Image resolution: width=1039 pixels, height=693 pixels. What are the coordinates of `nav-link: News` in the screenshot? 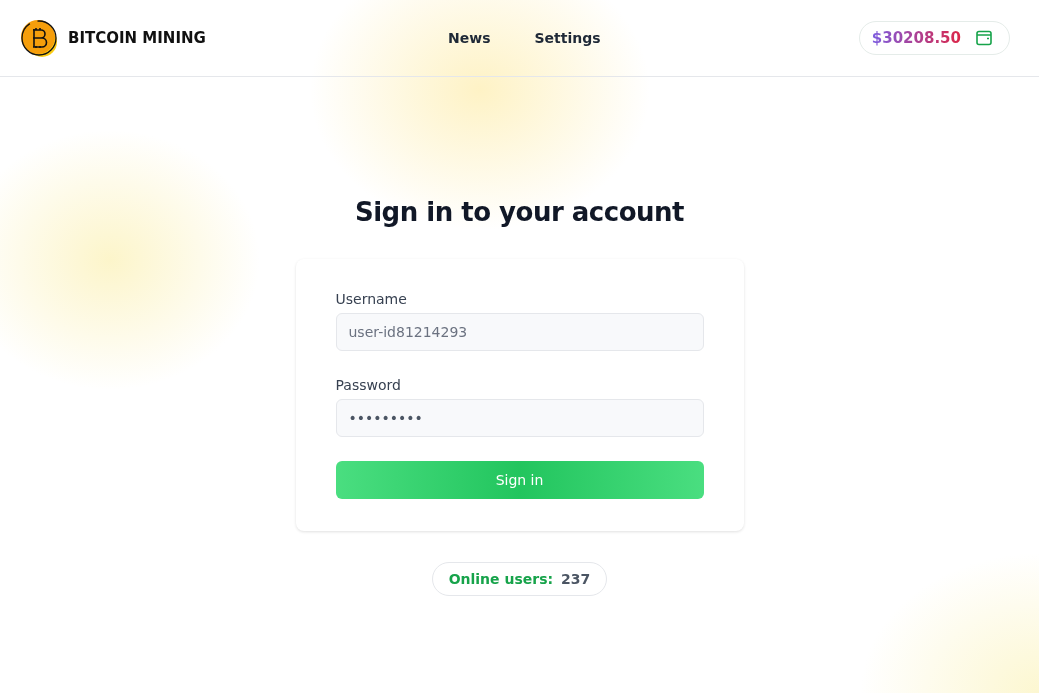 It's located at (469, 38).